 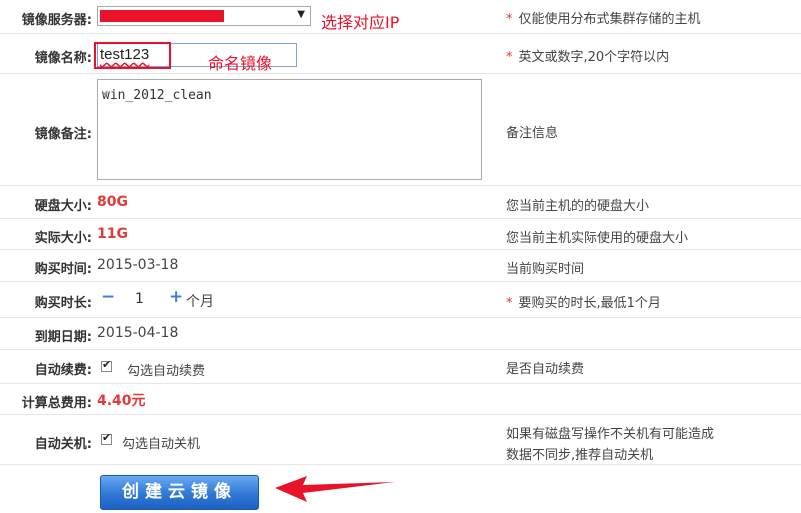 I want to click on name-label: 镜像名称:, so click(x=63, y=58).